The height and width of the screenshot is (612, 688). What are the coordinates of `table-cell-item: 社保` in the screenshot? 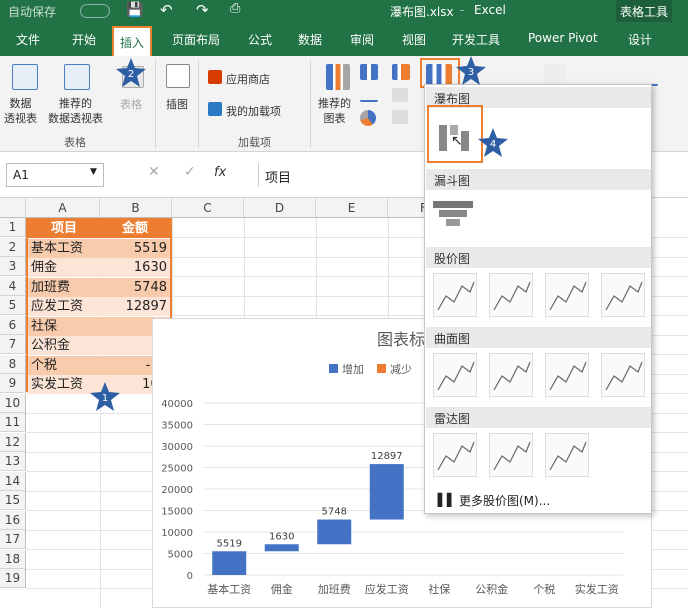 It's located at (64, 326).